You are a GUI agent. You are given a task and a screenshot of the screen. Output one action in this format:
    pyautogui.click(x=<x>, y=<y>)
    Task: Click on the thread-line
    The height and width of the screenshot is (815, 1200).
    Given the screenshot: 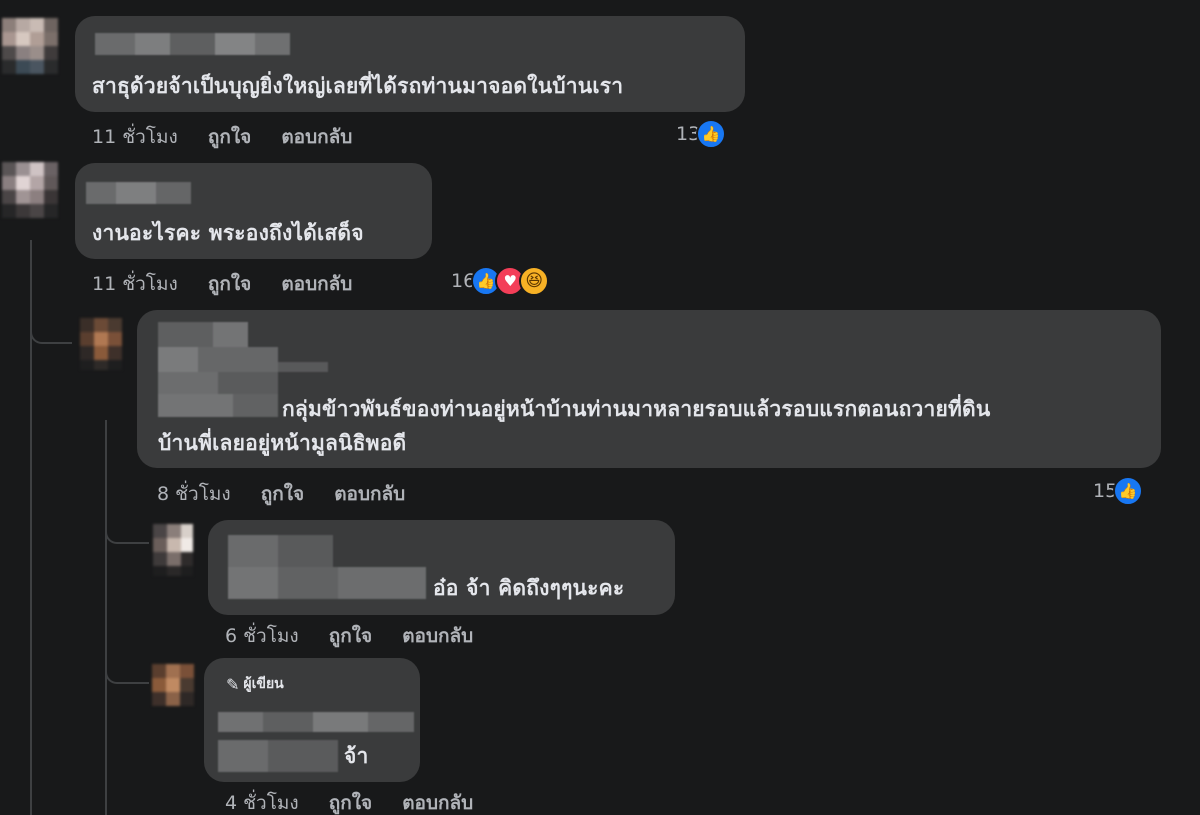 What is the action you would take?
    pyautogui.click(x=106, y=617)
    